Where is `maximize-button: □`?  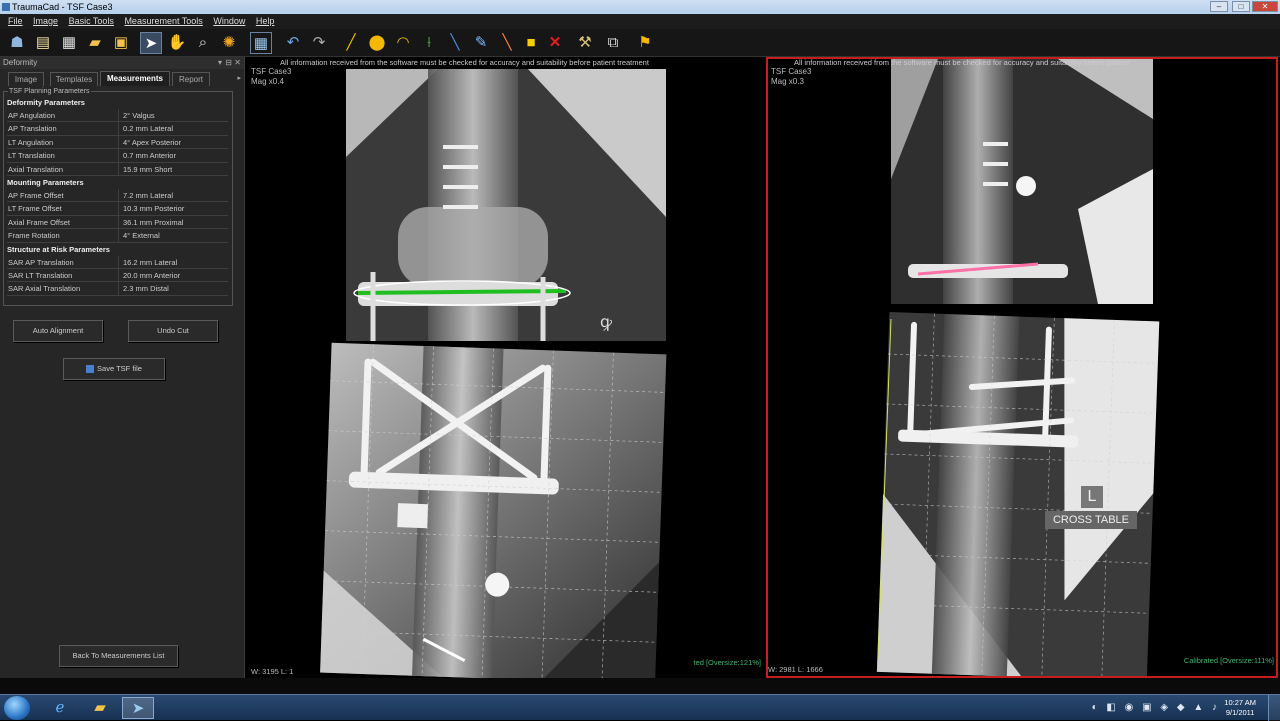 maximize-button: □ is located at coordinates (1241, 6).